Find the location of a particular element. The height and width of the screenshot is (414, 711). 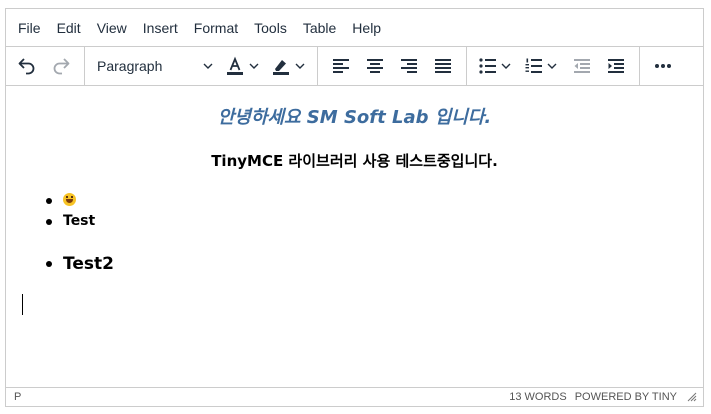

statusbar-right: 13 WORDS POWERED BY TINY is located at coordinates (603, 397).